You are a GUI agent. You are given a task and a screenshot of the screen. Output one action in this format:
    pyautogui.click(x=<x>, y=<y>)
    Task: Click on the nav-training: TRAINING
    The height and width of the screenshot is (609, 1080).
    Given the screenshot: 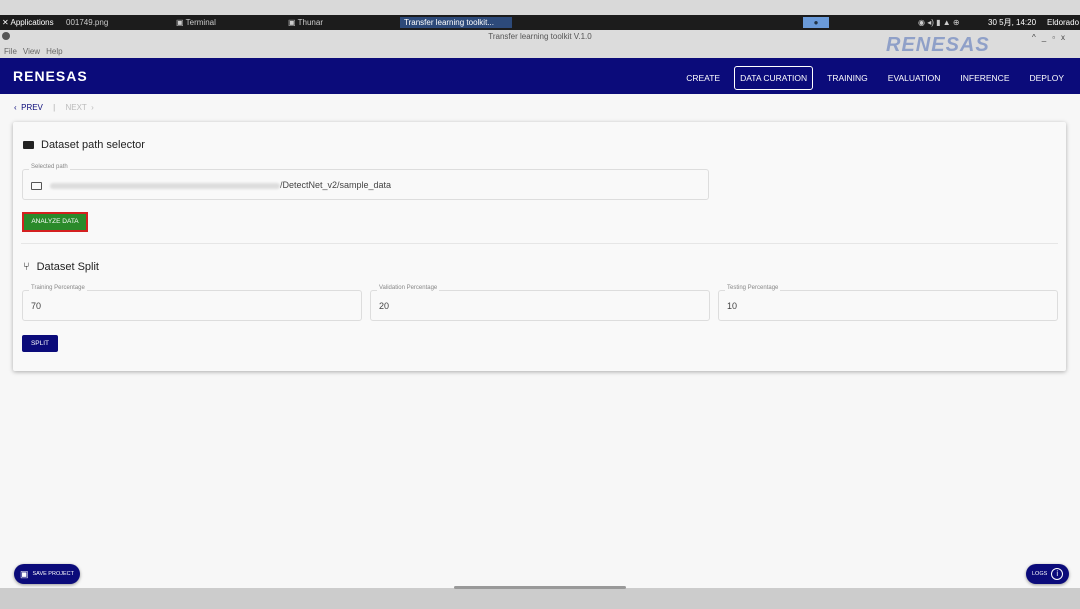 What is the action you would take?
    pyautogui.click(x=847, y=78)
    